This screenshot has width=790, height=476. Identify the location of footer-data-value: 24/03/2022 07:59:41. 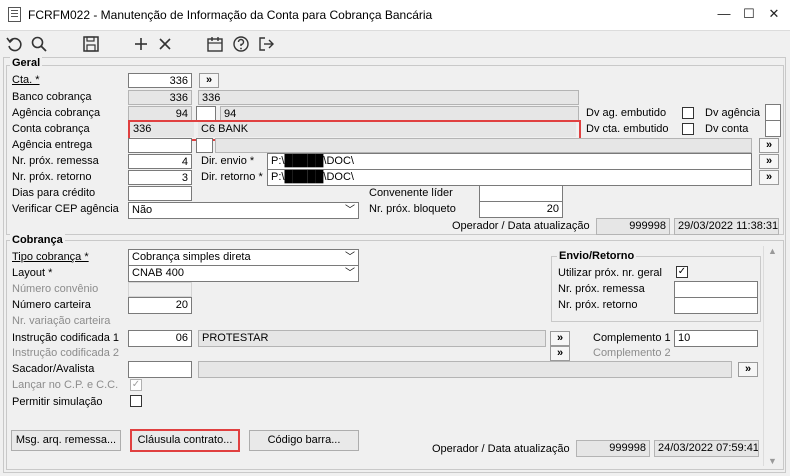
(706, 448).